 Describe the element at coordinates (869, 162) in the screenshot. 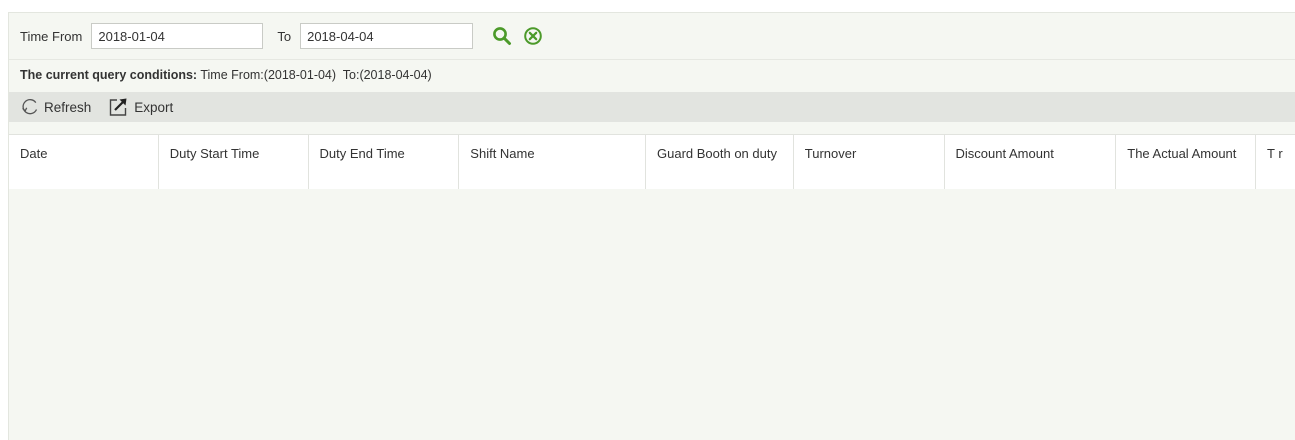

I see `column-header-turnover: Turnover` at that location.